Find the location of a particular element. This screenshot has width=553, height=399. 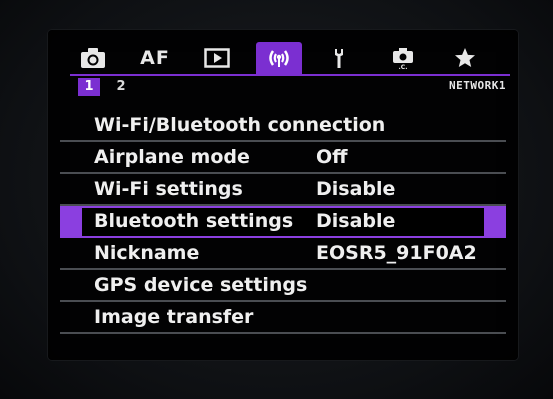

subpage-tab-2: 2 is located at coordinates (121, 87).